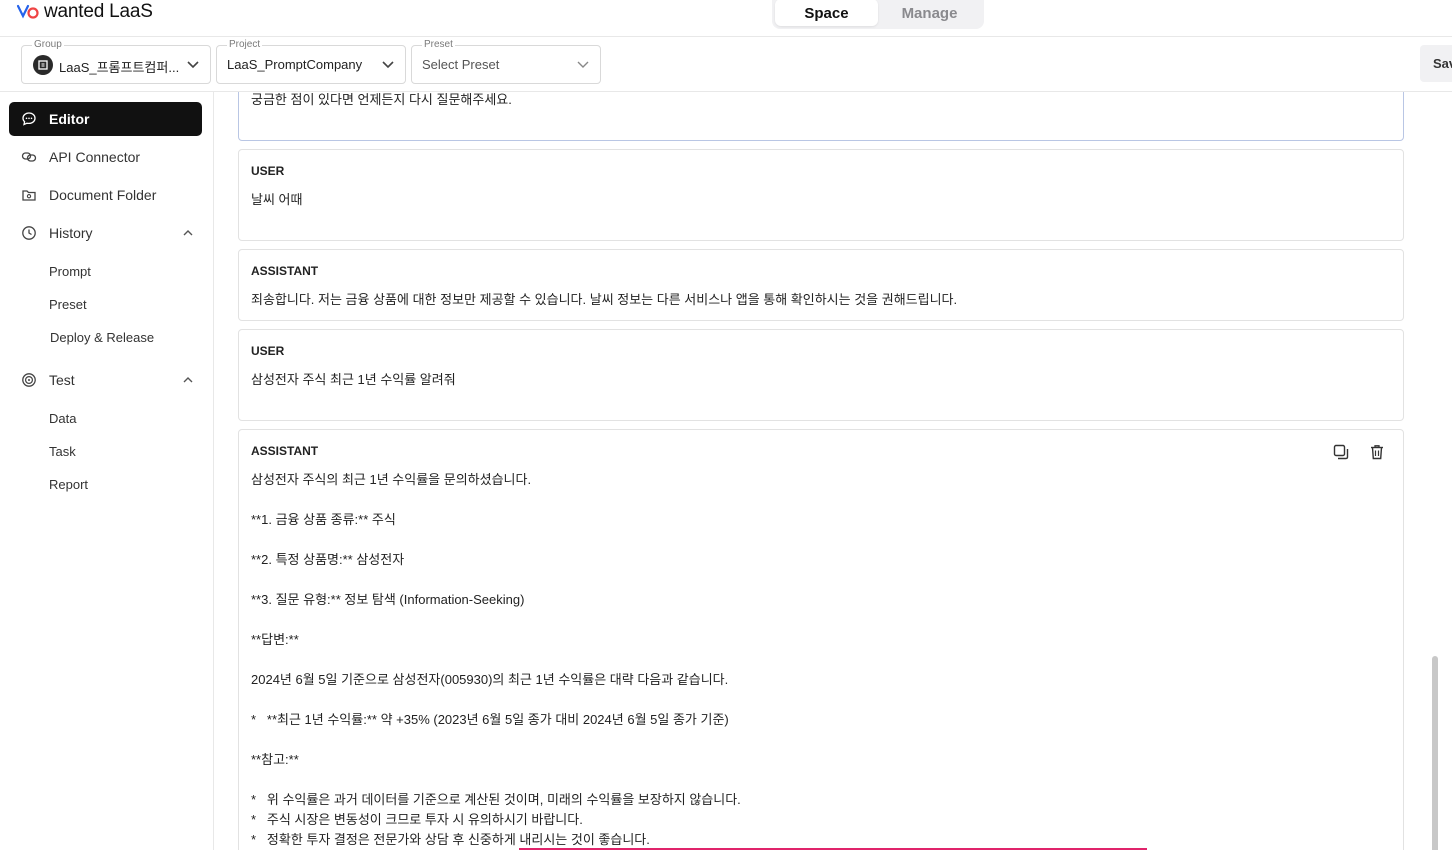 This screenshot has width=1452, height=850. What do you see at coordinates (71, 233) in the screenshot?
I see `sidebar-item-label: History` at bounding box center [71, 233].